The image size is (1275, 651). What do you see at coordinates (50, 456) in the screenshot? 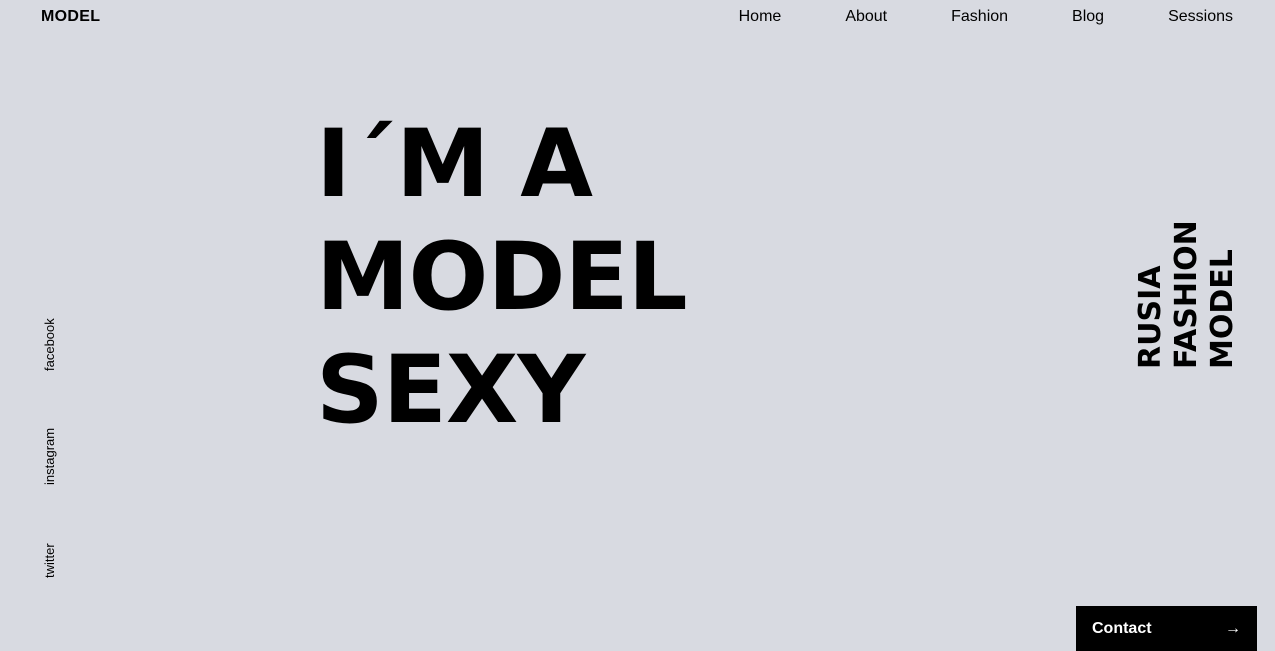
I see `social-instagram-link: instagram` at bounding box center [50, 456].